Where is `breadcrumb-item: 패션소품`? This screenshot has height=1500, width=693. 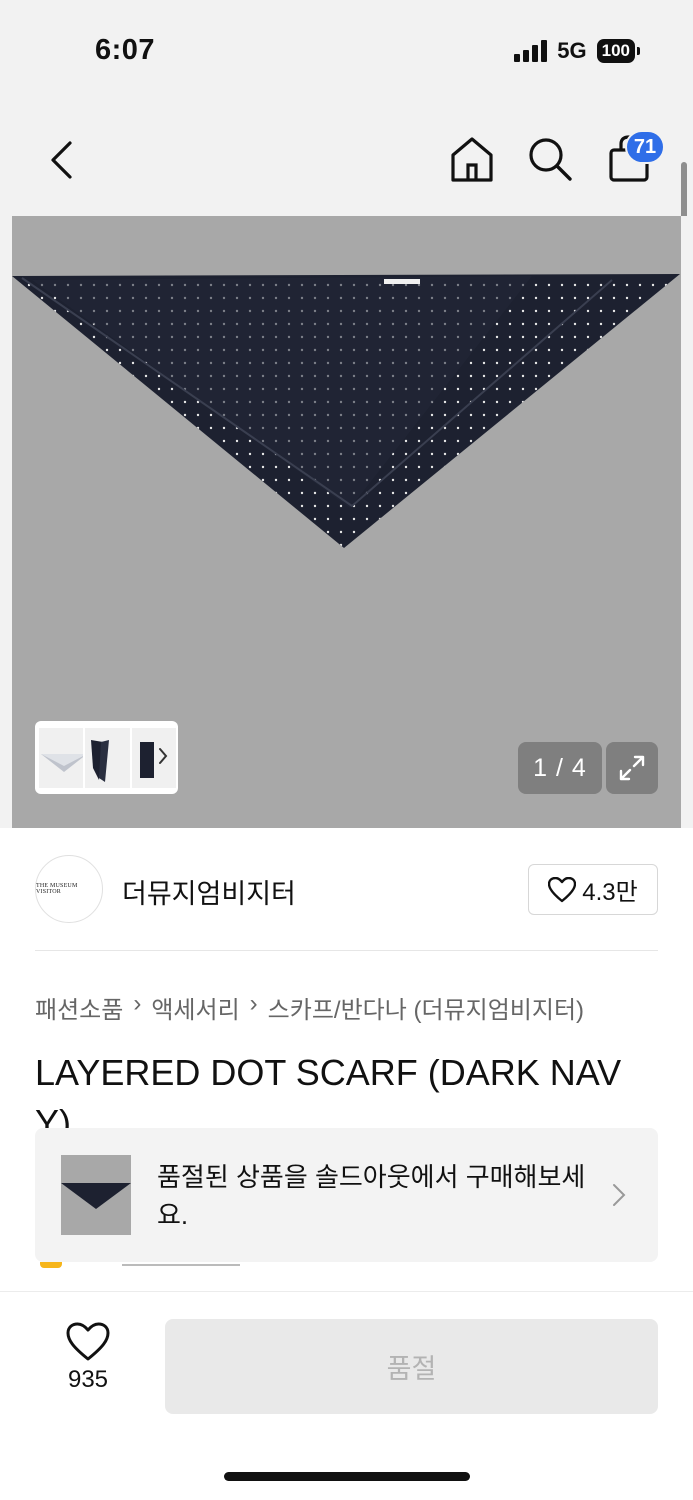
breadcrumb-item: 패션소품 is located at coordinates (79, 1007).